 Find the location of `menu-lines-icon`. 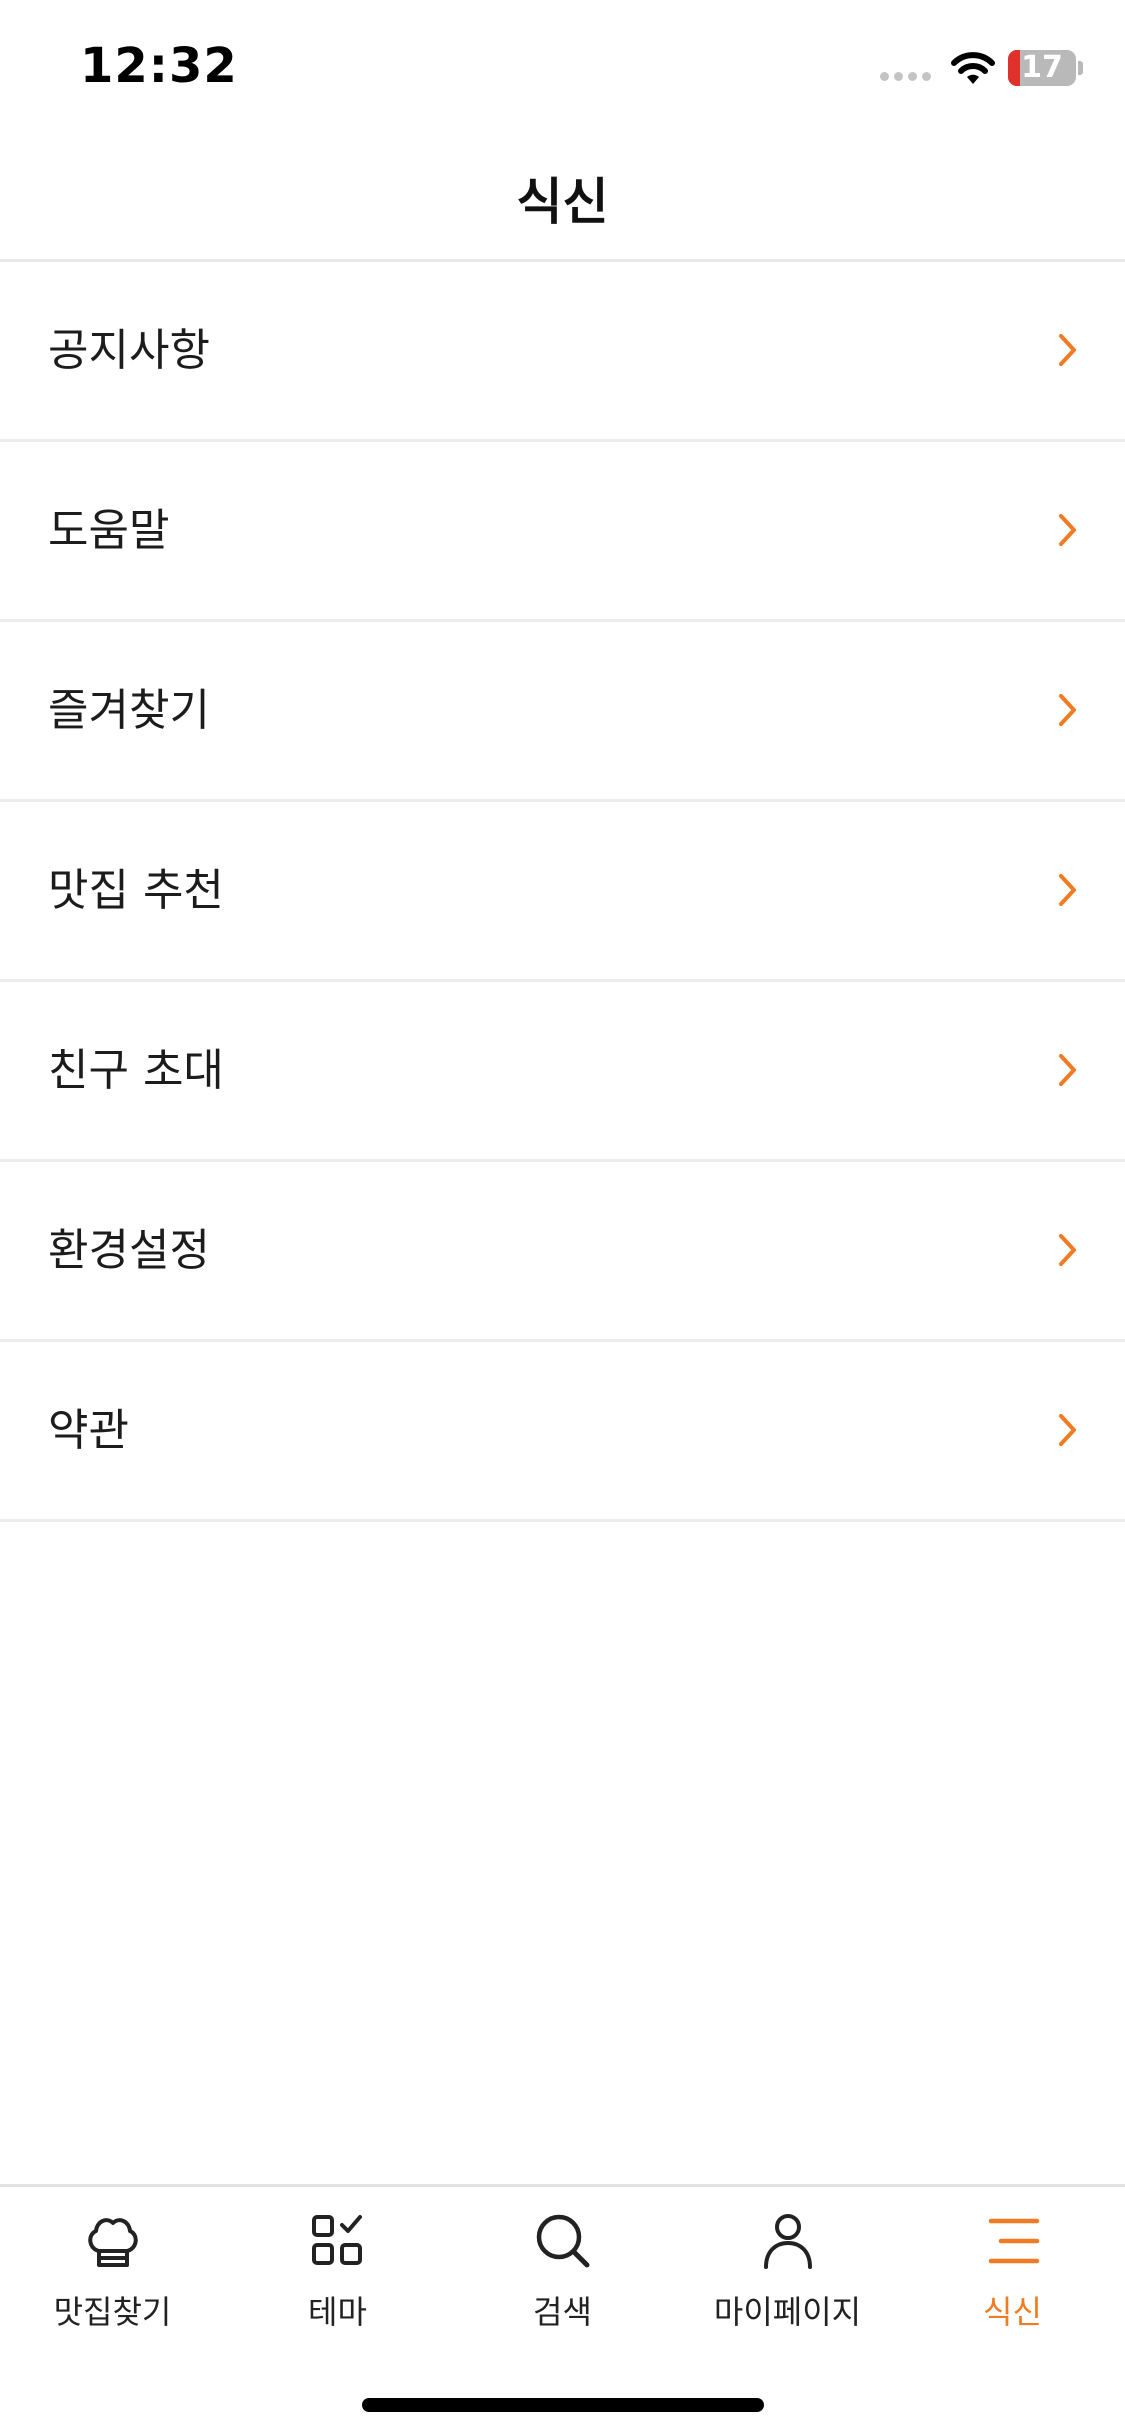

menu-lines-icon is located at coordinates (1013, 2241).